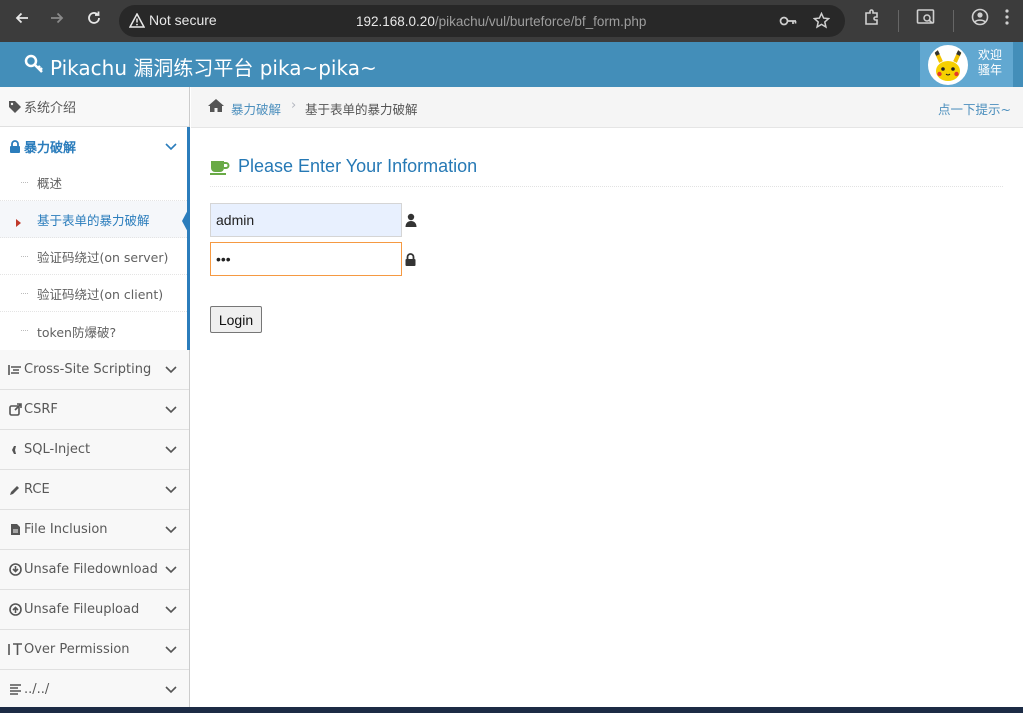 This screenshot has width=1023, height=713. What do you see at coordinates (94, 293) in the screenshot?
I see `sub-item-captcha-client: 验证码绕过(on client)` at bounding box center [94, 293].